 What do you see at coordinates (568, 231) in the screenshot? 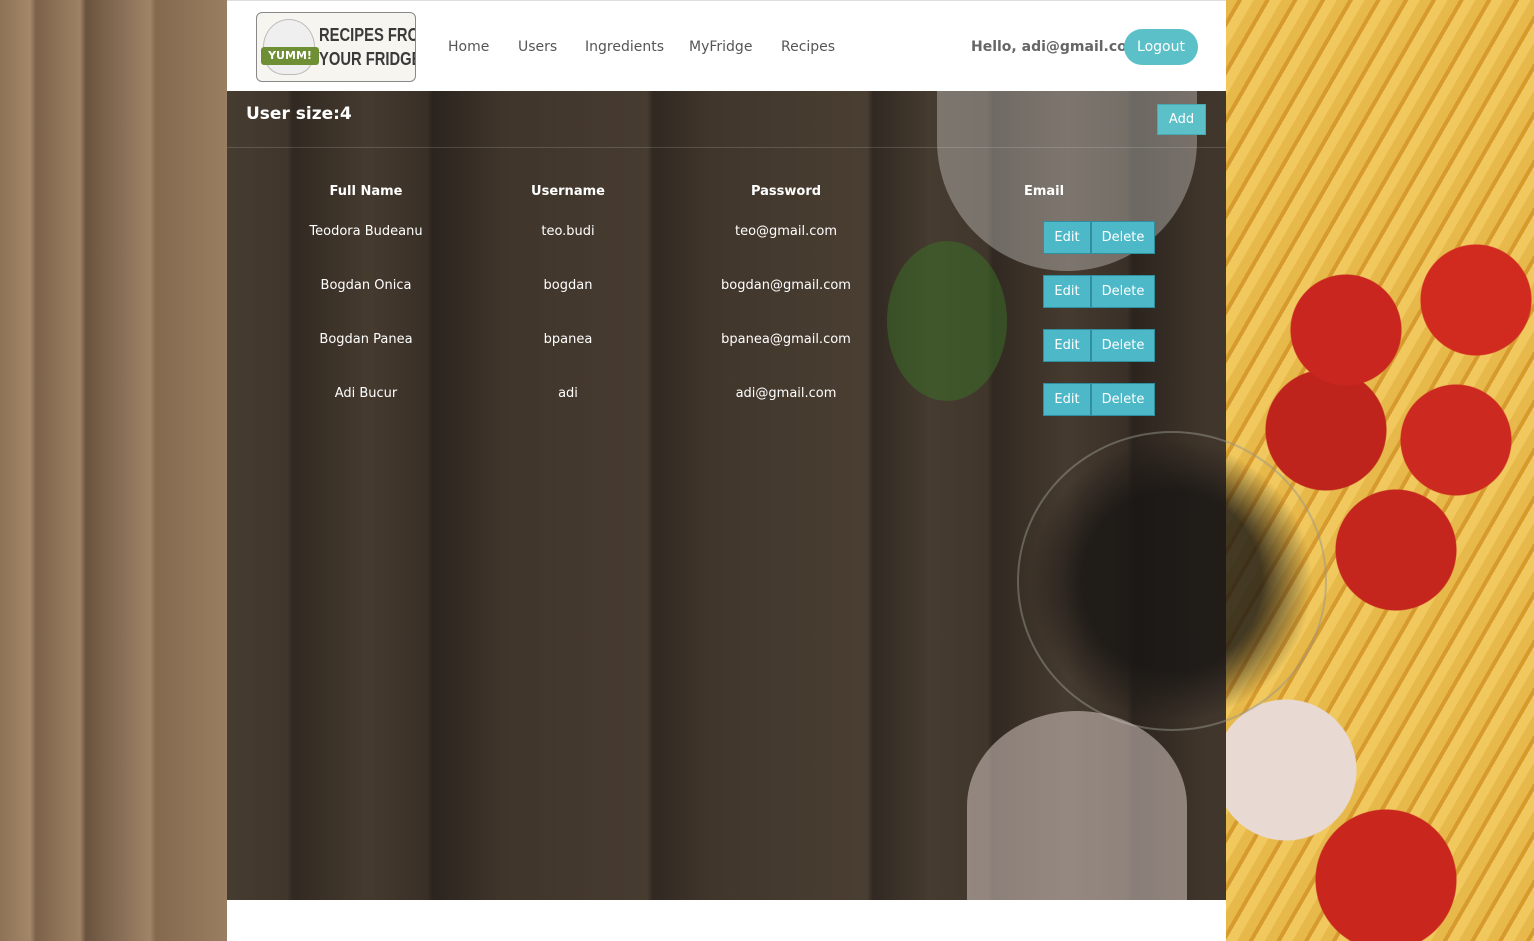
I see `cell-username: teo.budi` at bounding box center [568, 231].